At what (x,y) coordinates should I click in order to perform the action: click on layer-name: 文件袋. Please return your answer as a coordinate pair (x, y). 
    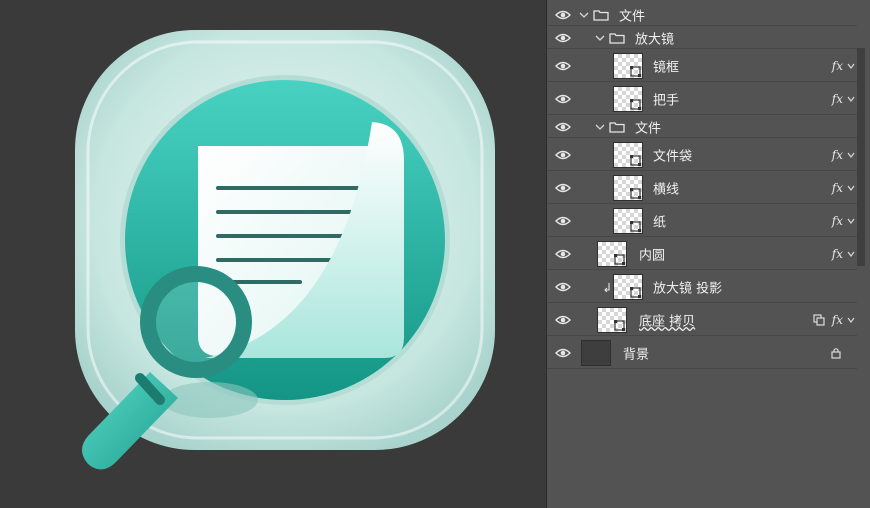
    Looking at the image, I should click on (673, 156).